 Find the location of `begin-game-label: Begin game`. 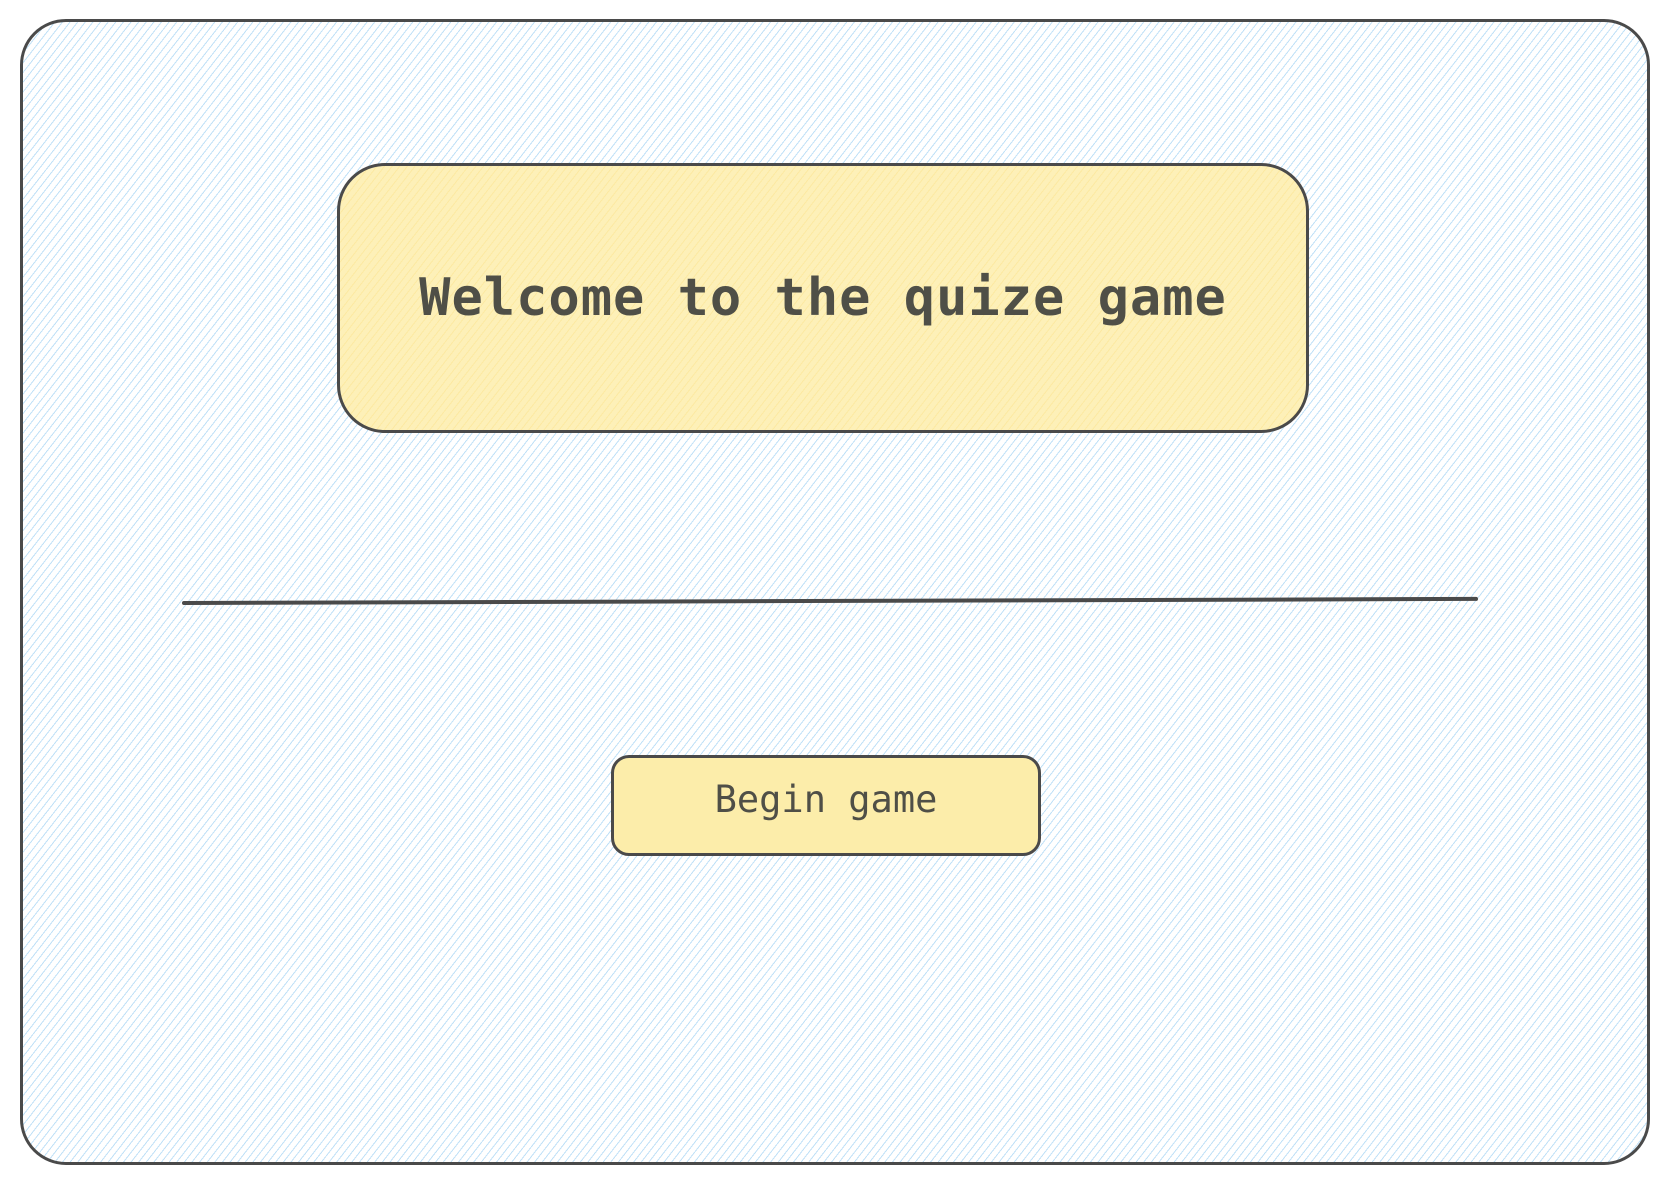

begin-game-label: Begin game is located at coordinates (826, 799).